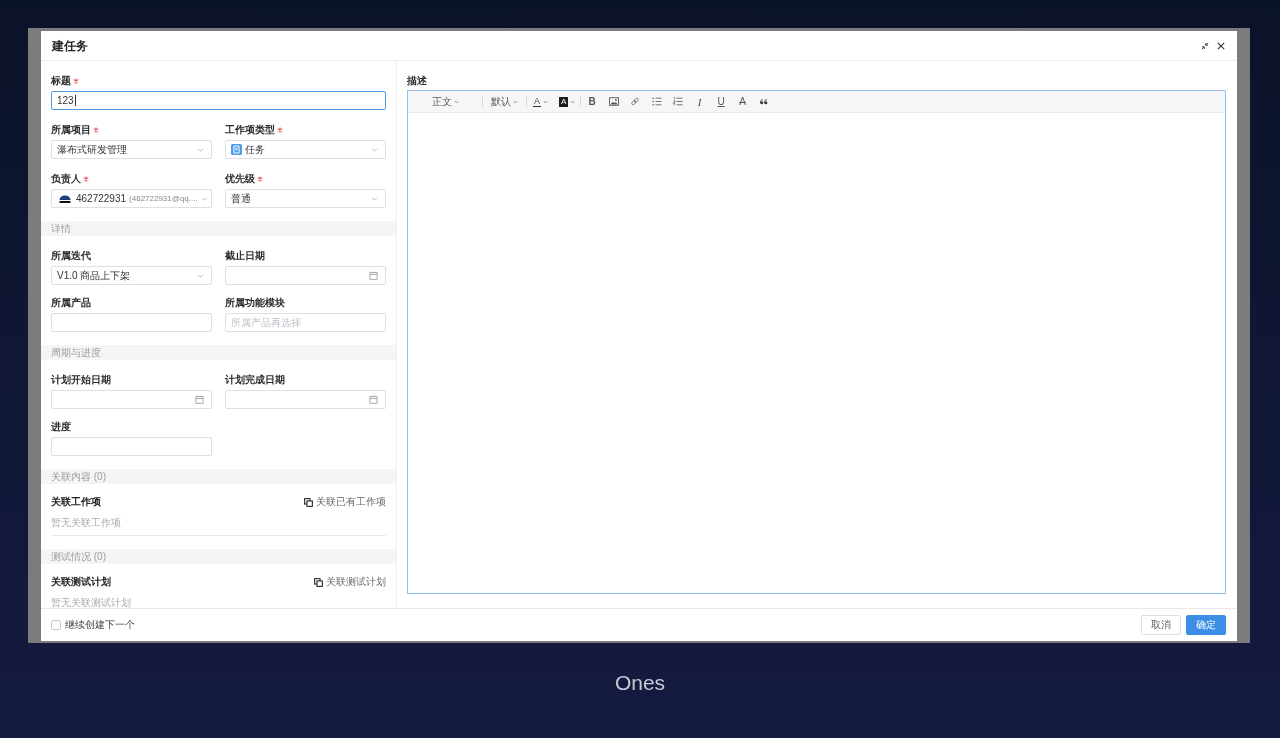 The height and width of the screenshot is (738, 1280). What do you see at coordinates (305, 198) in the screenshot?
I see `select-field: 普通` at bounding box center [305, 198].